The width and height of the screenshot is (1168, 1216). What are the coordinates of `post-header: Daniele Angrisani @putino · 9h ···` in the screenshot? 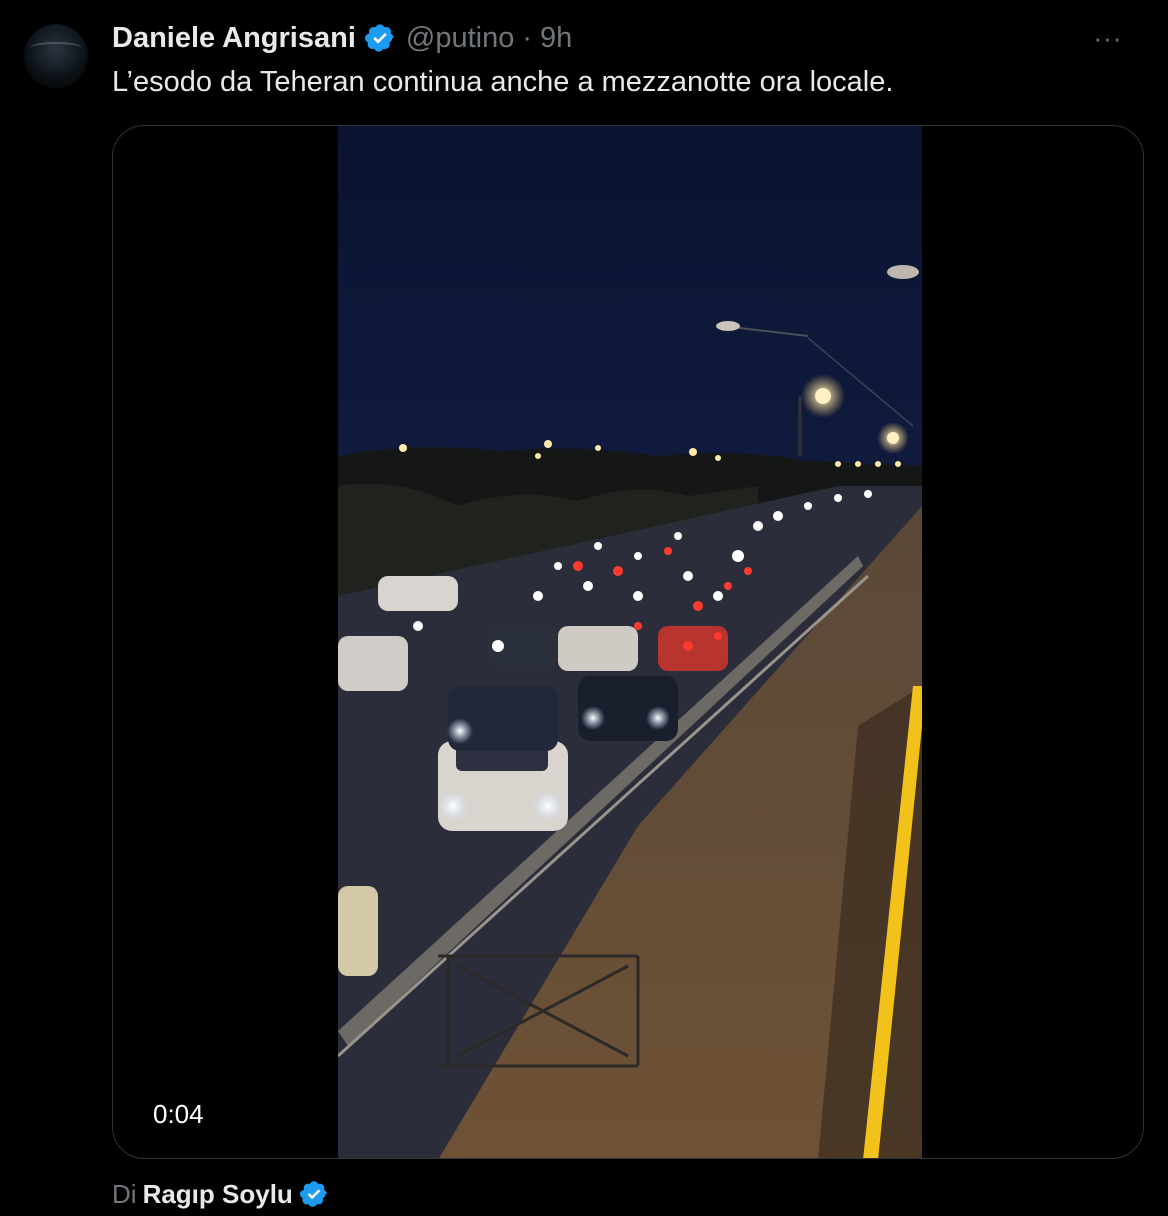 It's located at (625, 38).